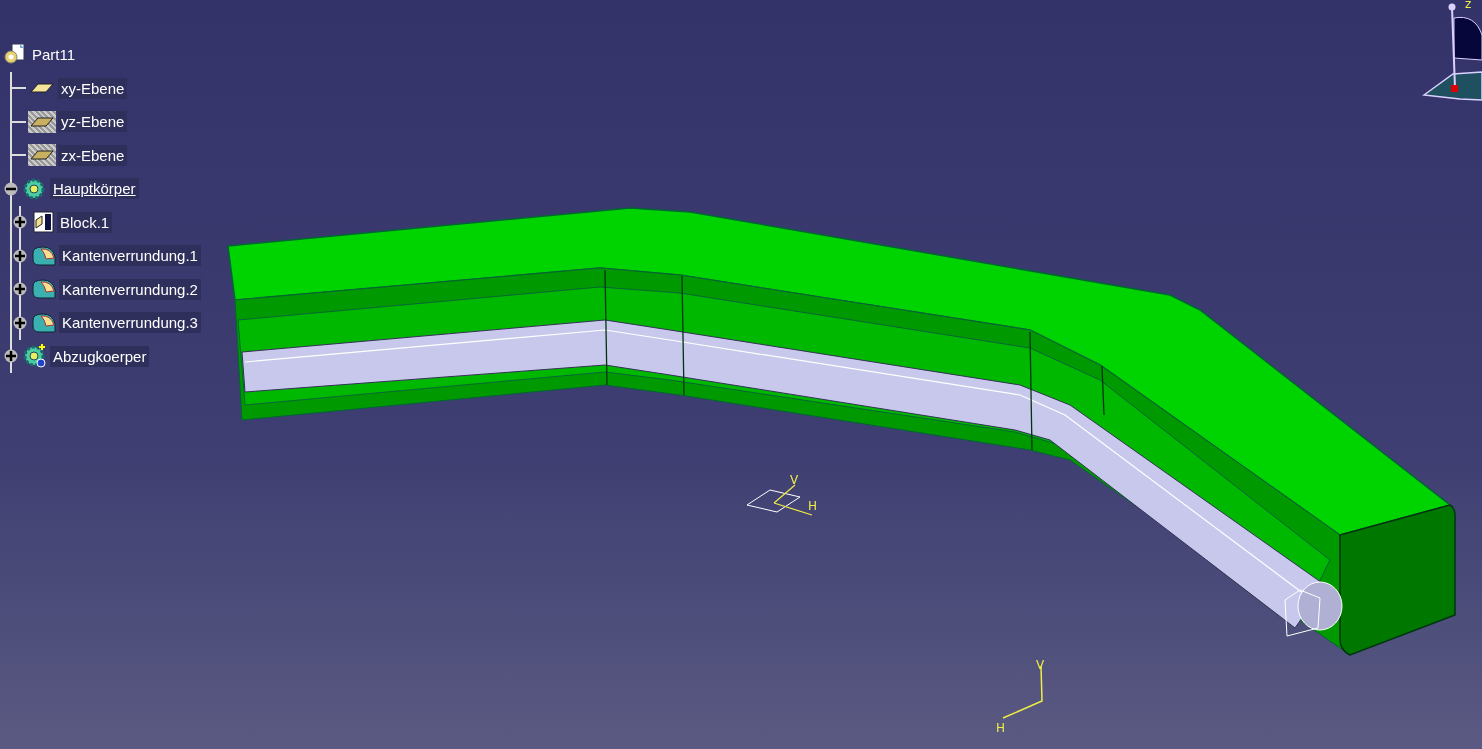  What do you see at coordinates (43, 222) in the screenshot?
I see `block-icon` at bounding box center [43, 222].